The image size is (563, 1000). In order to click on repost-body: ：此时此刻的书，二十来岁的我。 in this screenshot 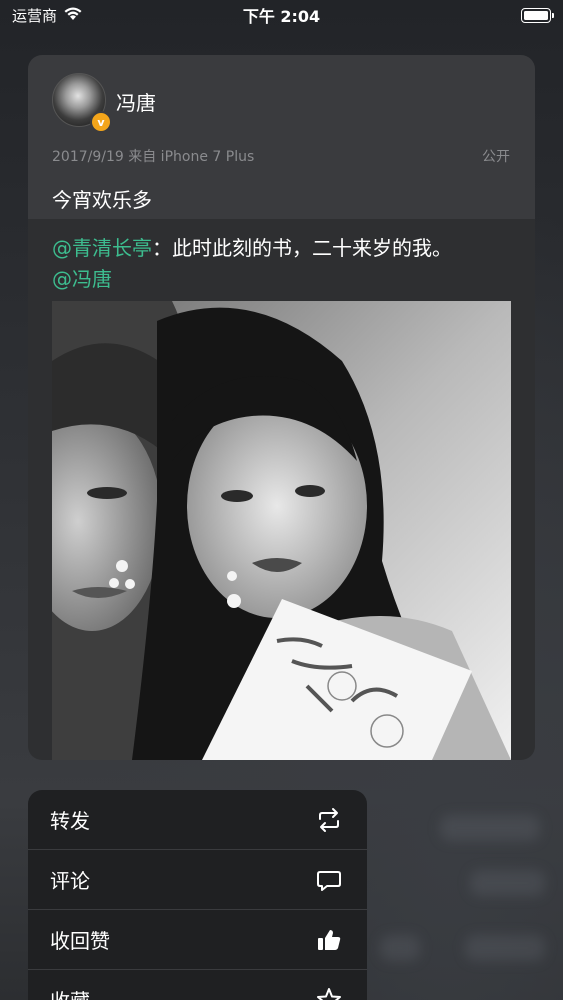, I will do `click(302, 248)`.